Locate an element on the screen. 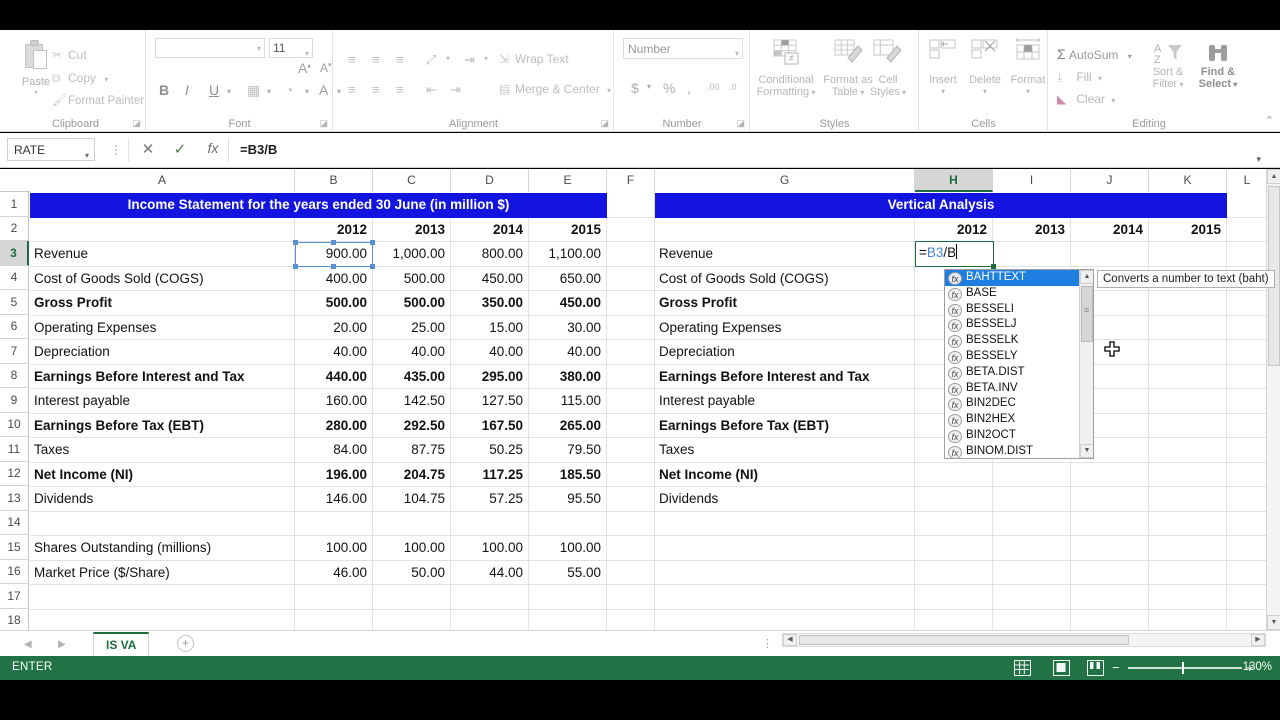 The width and height of the screenshot is (1280, 720). cell-L3 is located at coordinates (1247, 254).